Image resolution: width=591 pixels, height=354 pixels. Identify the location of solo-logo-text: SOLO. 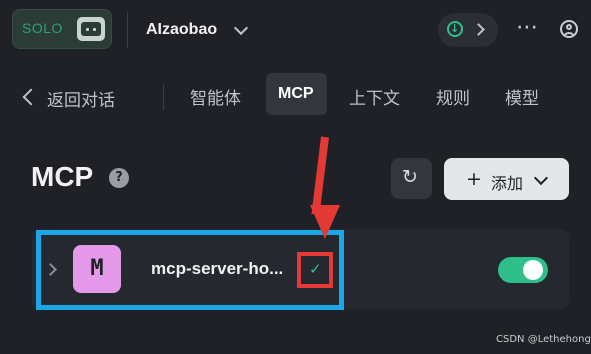
(42, 28).